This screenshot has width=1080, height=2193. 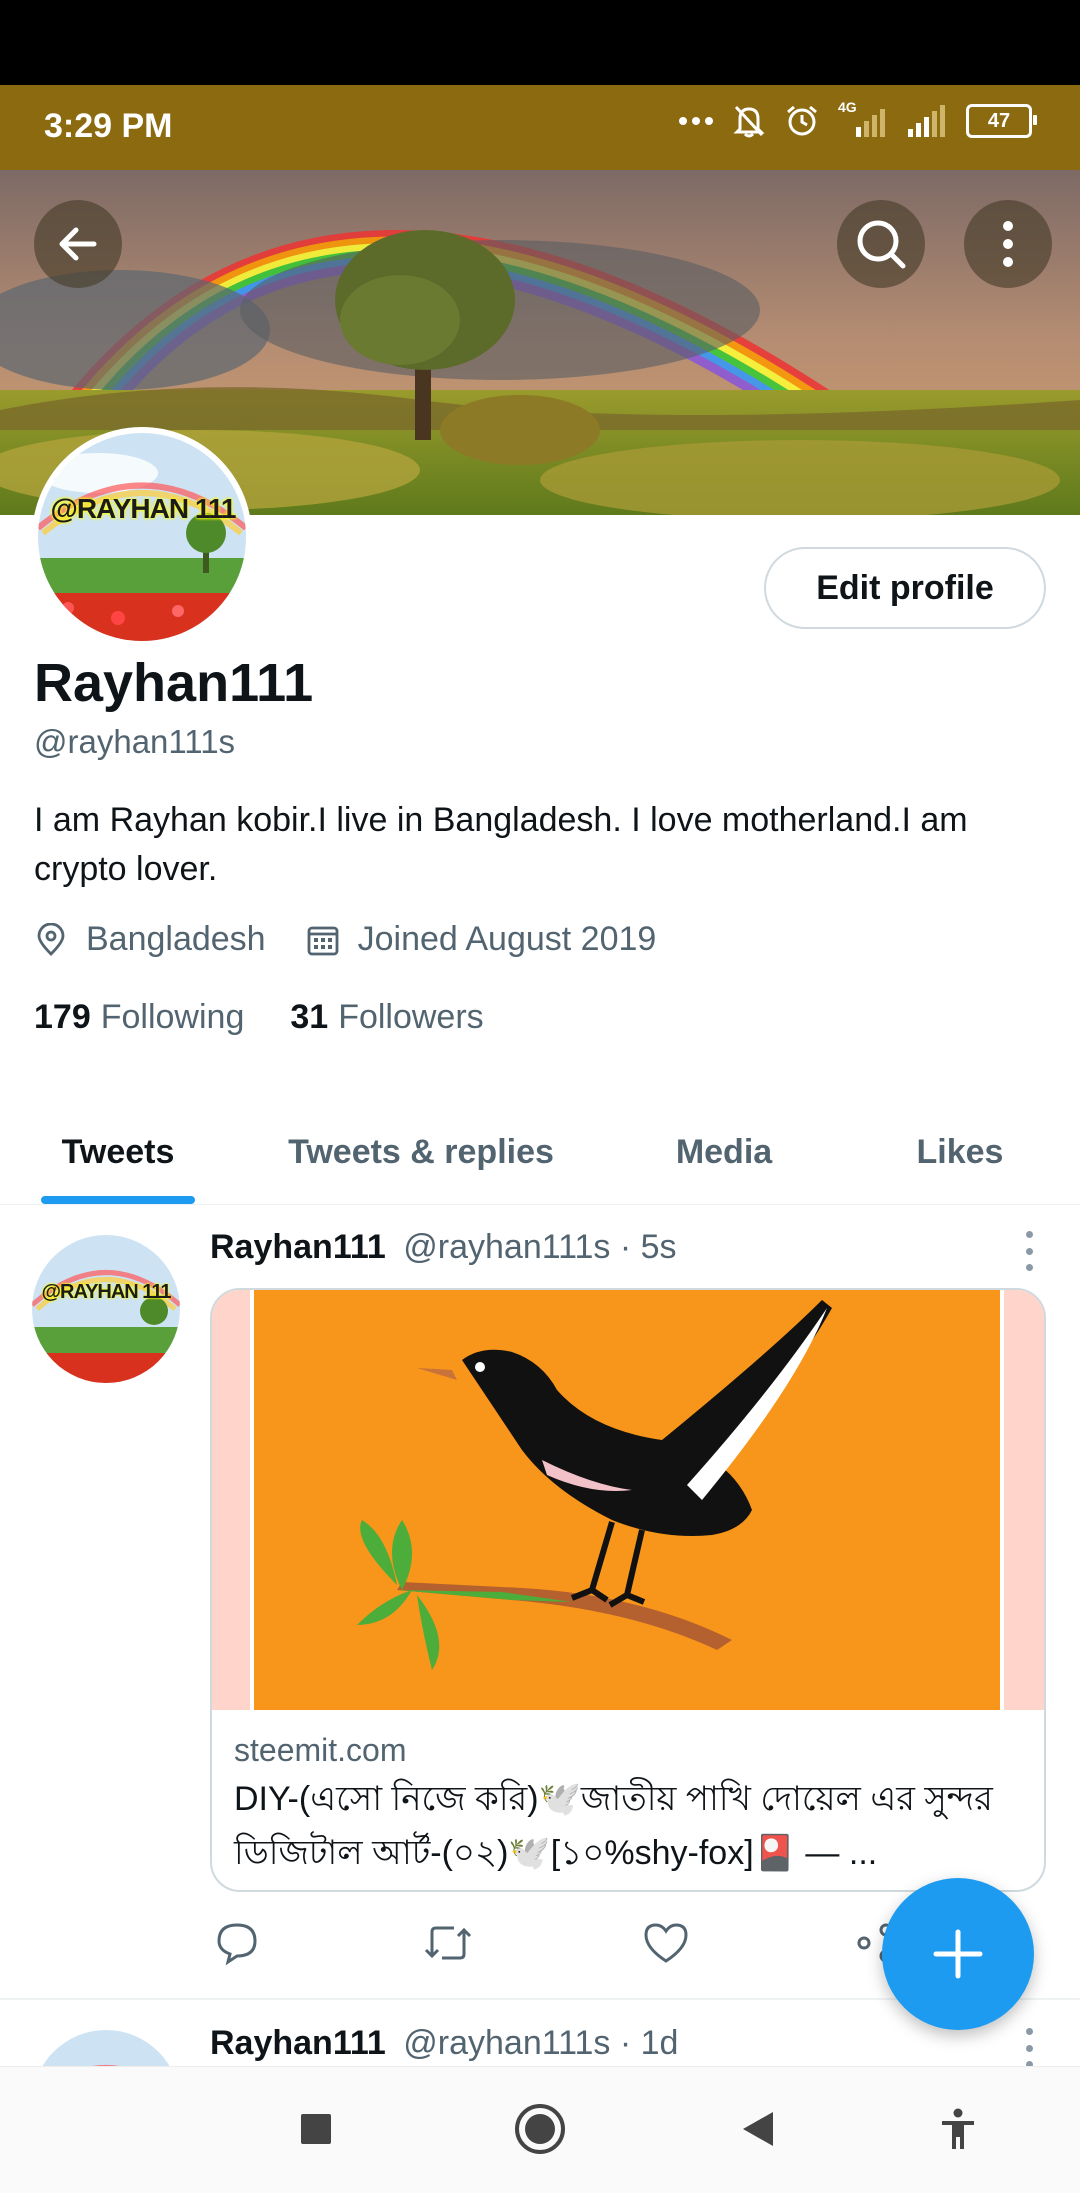 I want to click on home-button, so click(x=540, y=2129).